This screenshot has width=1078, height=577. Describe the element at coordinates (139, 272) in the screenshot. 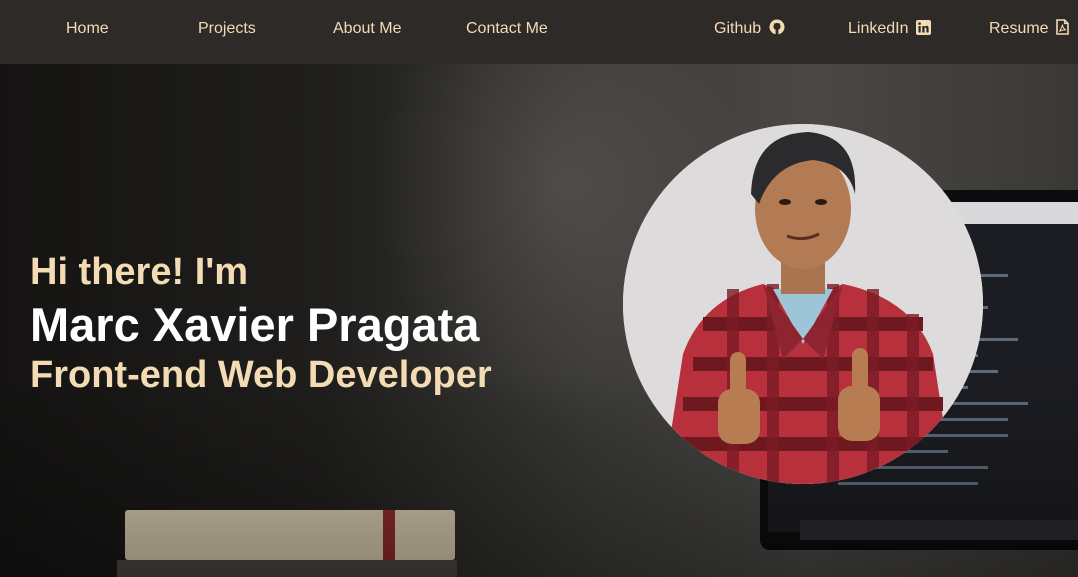

I see `hero-greeting: Hi there! I'm` at that location.